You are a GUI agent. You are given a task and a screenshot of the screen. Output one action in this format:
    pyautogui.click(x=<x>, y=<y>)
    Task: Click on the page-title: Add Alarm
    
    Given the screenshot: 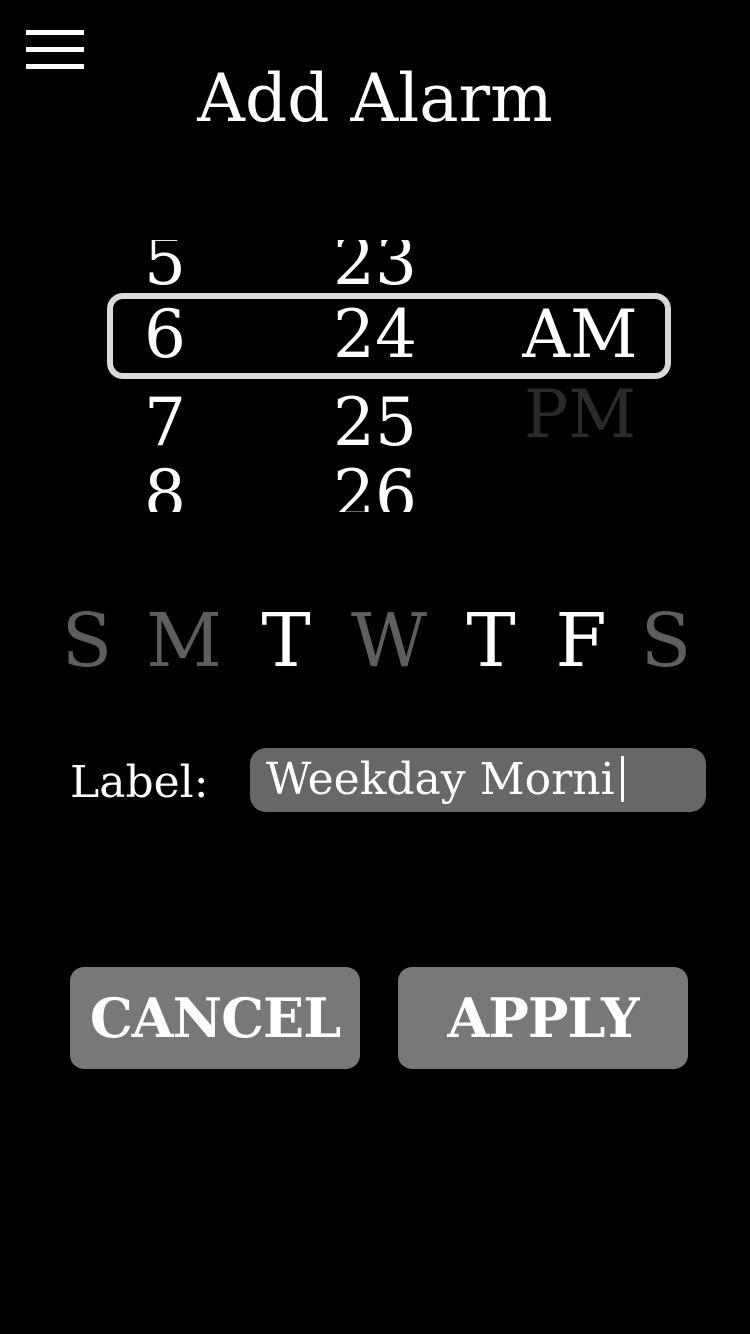 What is the action you would take?
    pyautogui.click(x=375, y=98)
    